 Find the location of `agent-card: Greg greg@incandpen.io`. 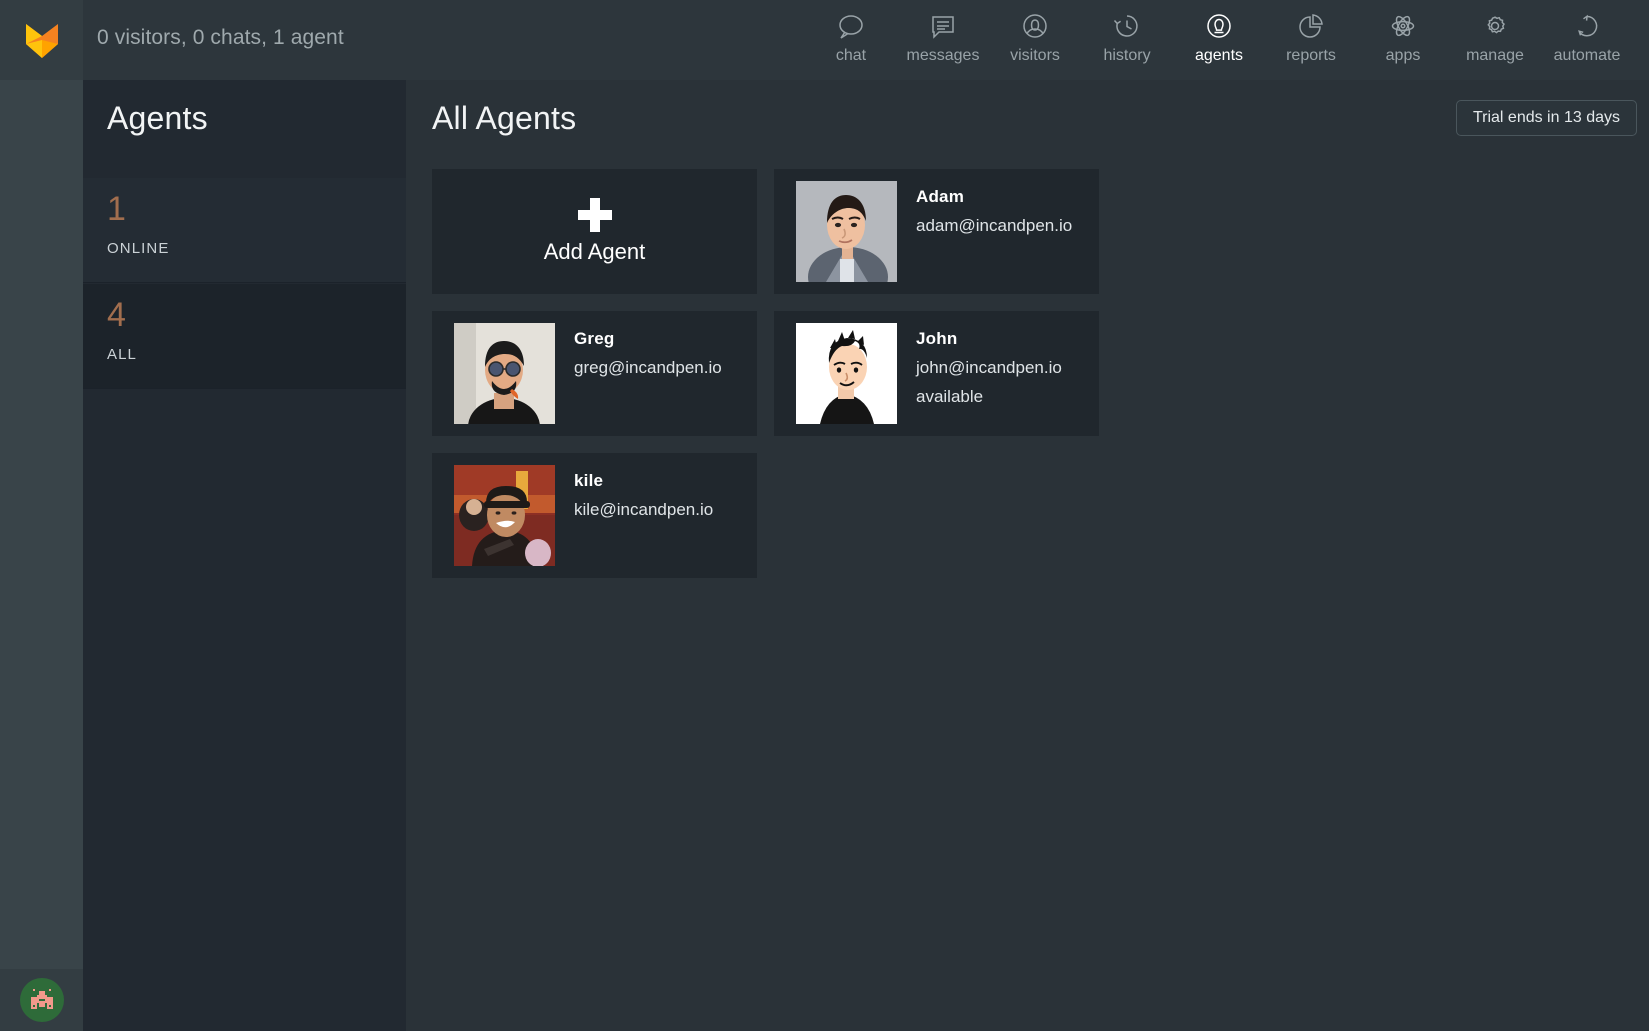

agent-card: Greg greg@incandpen.io is located at coordinates (594, 373).